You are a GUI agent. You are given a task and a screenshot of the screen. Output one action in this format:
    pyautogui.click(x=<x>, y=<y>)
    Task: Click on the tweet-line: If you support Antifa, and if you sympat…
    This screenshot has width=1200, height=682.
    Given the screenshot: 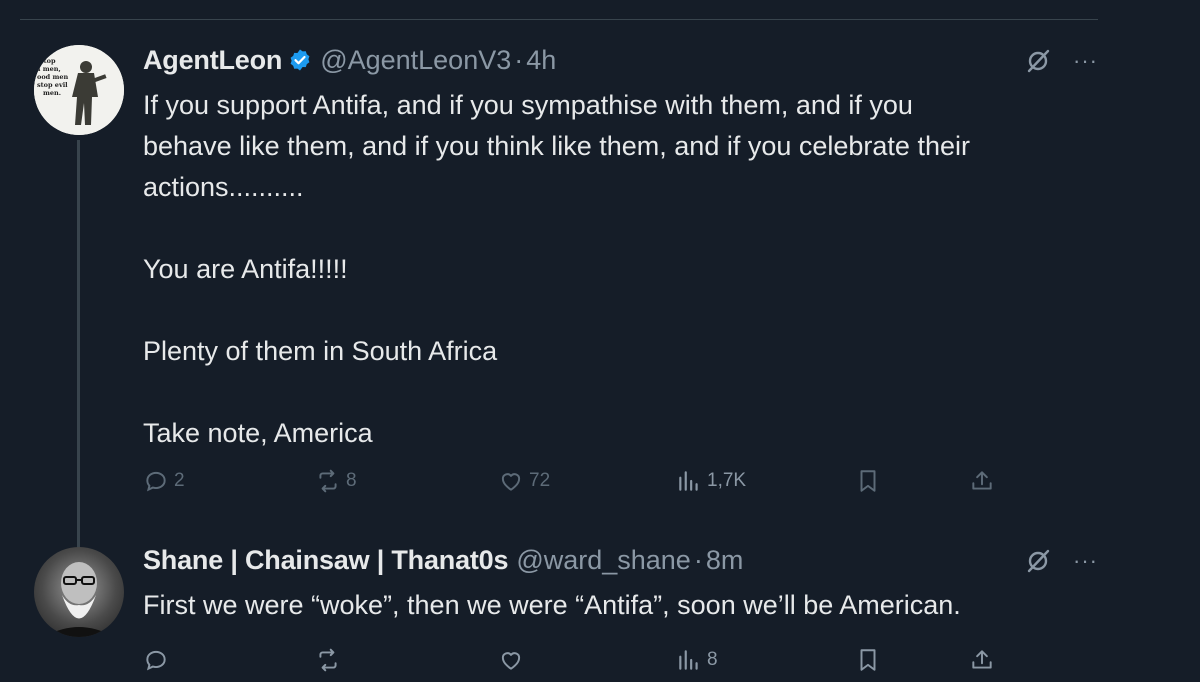 What is the action you would take?
    pyautogui.click(x=528, y=105)
    